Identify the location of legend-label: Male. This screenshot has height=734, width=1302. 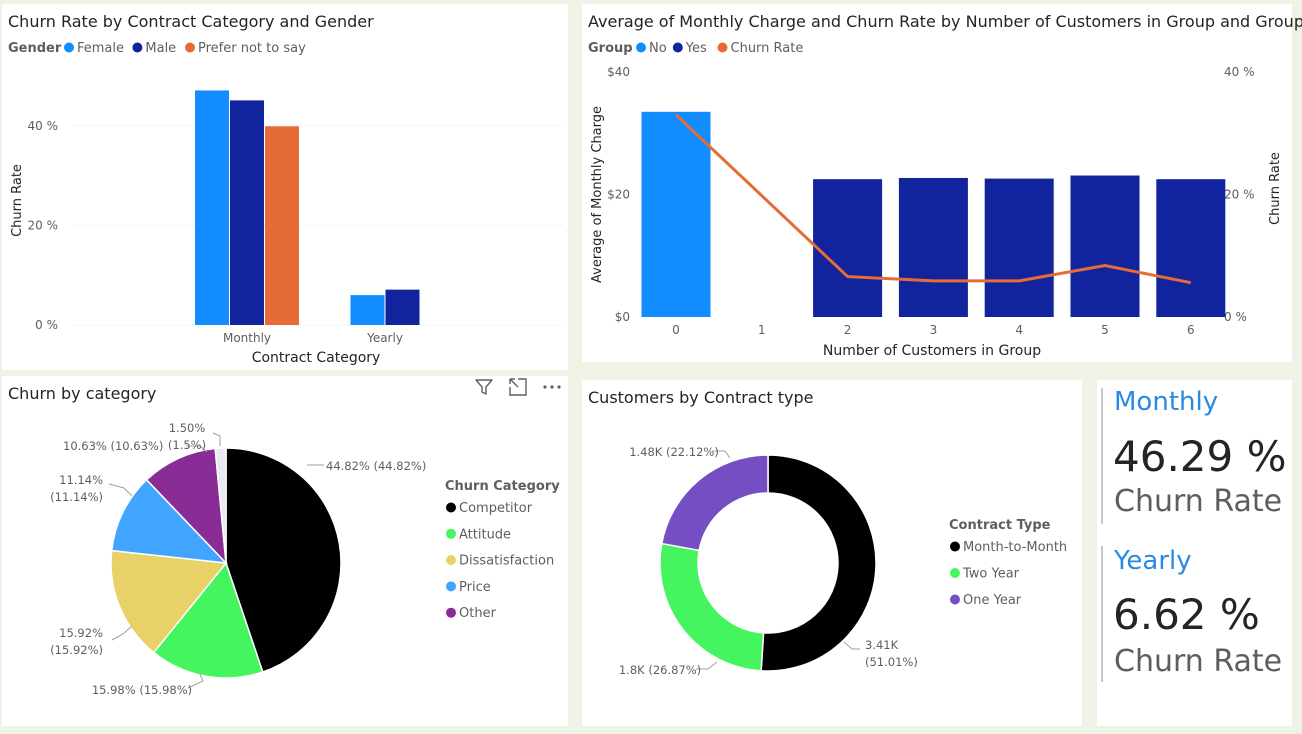
(160, 48).